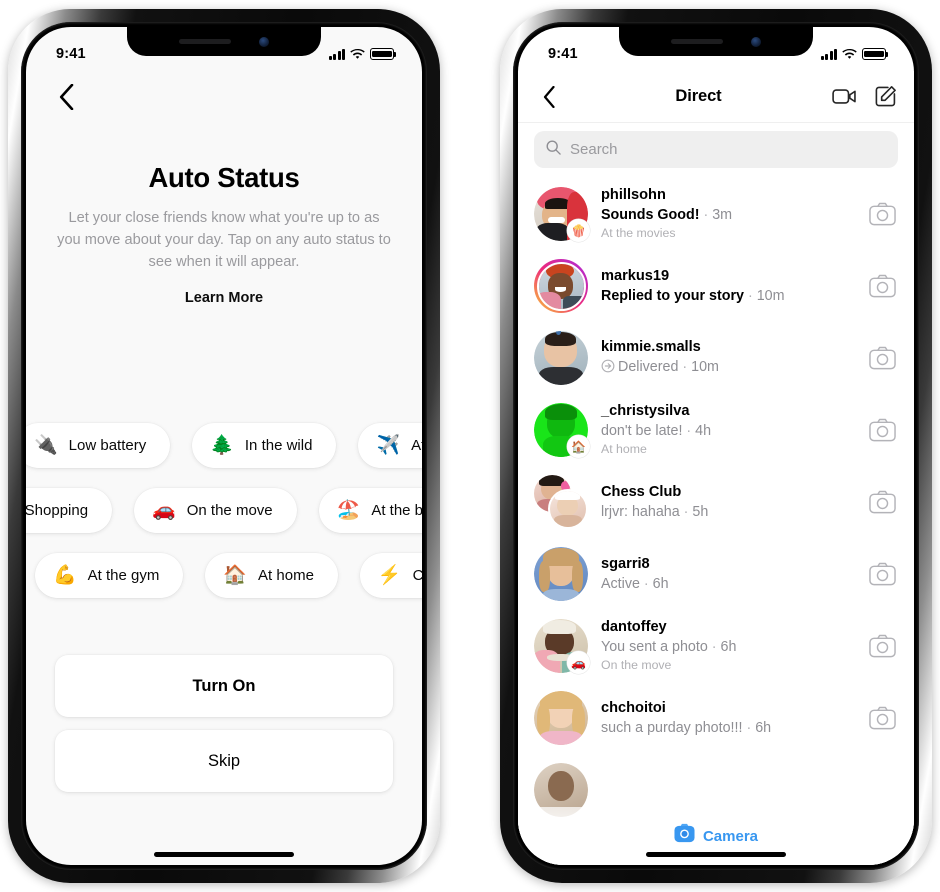 The image size is (940, 892). Describe the element at coordinates (98, 445) in the screenshot. I see `status-chip-low-battery: 🔌 Low battery` at that location.